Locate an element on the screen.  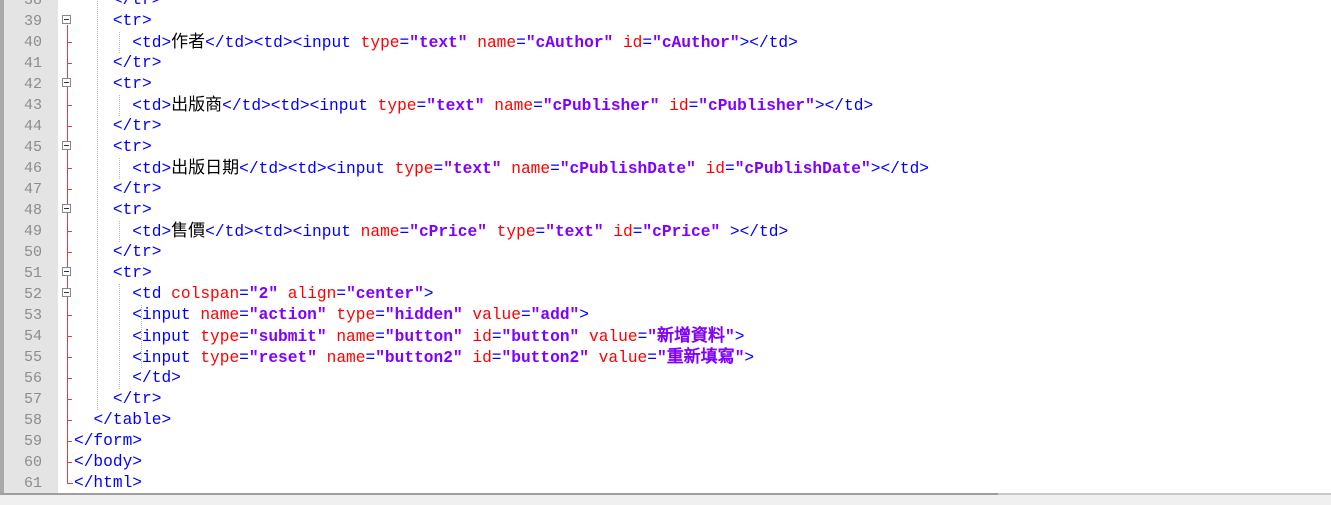
code-line: 57 </tr> is located at coordinates (665, 399).